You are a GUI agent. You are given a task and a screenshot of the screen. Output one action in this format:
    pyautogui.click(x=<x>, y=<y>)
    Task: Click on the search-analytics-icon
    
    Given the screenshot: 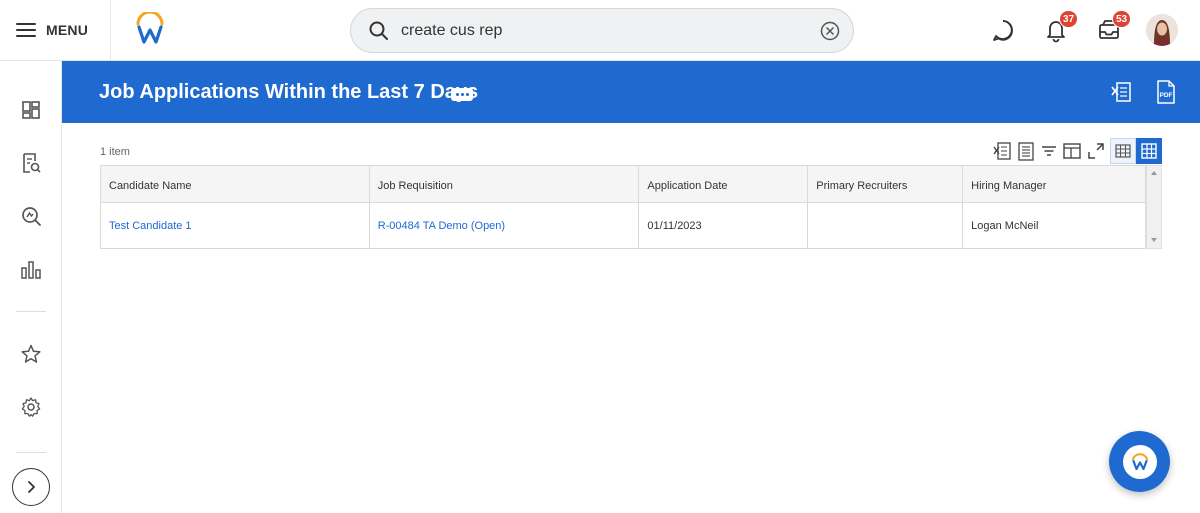 What is the action you would take?
    pyautogui.click(x=31, y=216)
    